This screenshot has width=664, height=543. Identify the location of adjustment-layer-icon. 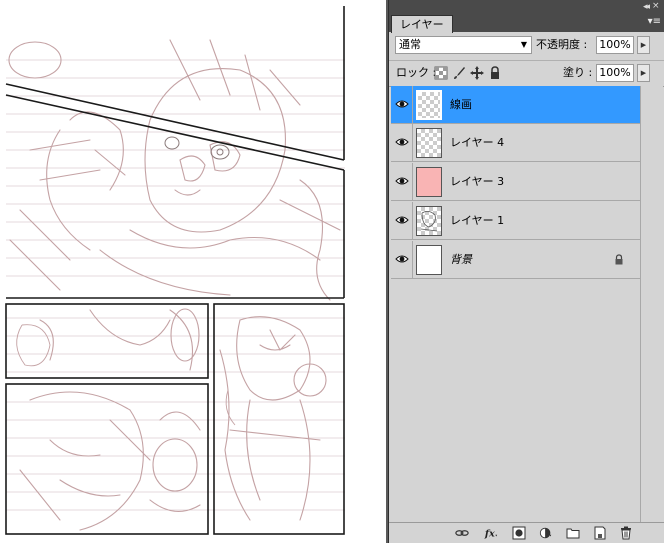
(546, 533).